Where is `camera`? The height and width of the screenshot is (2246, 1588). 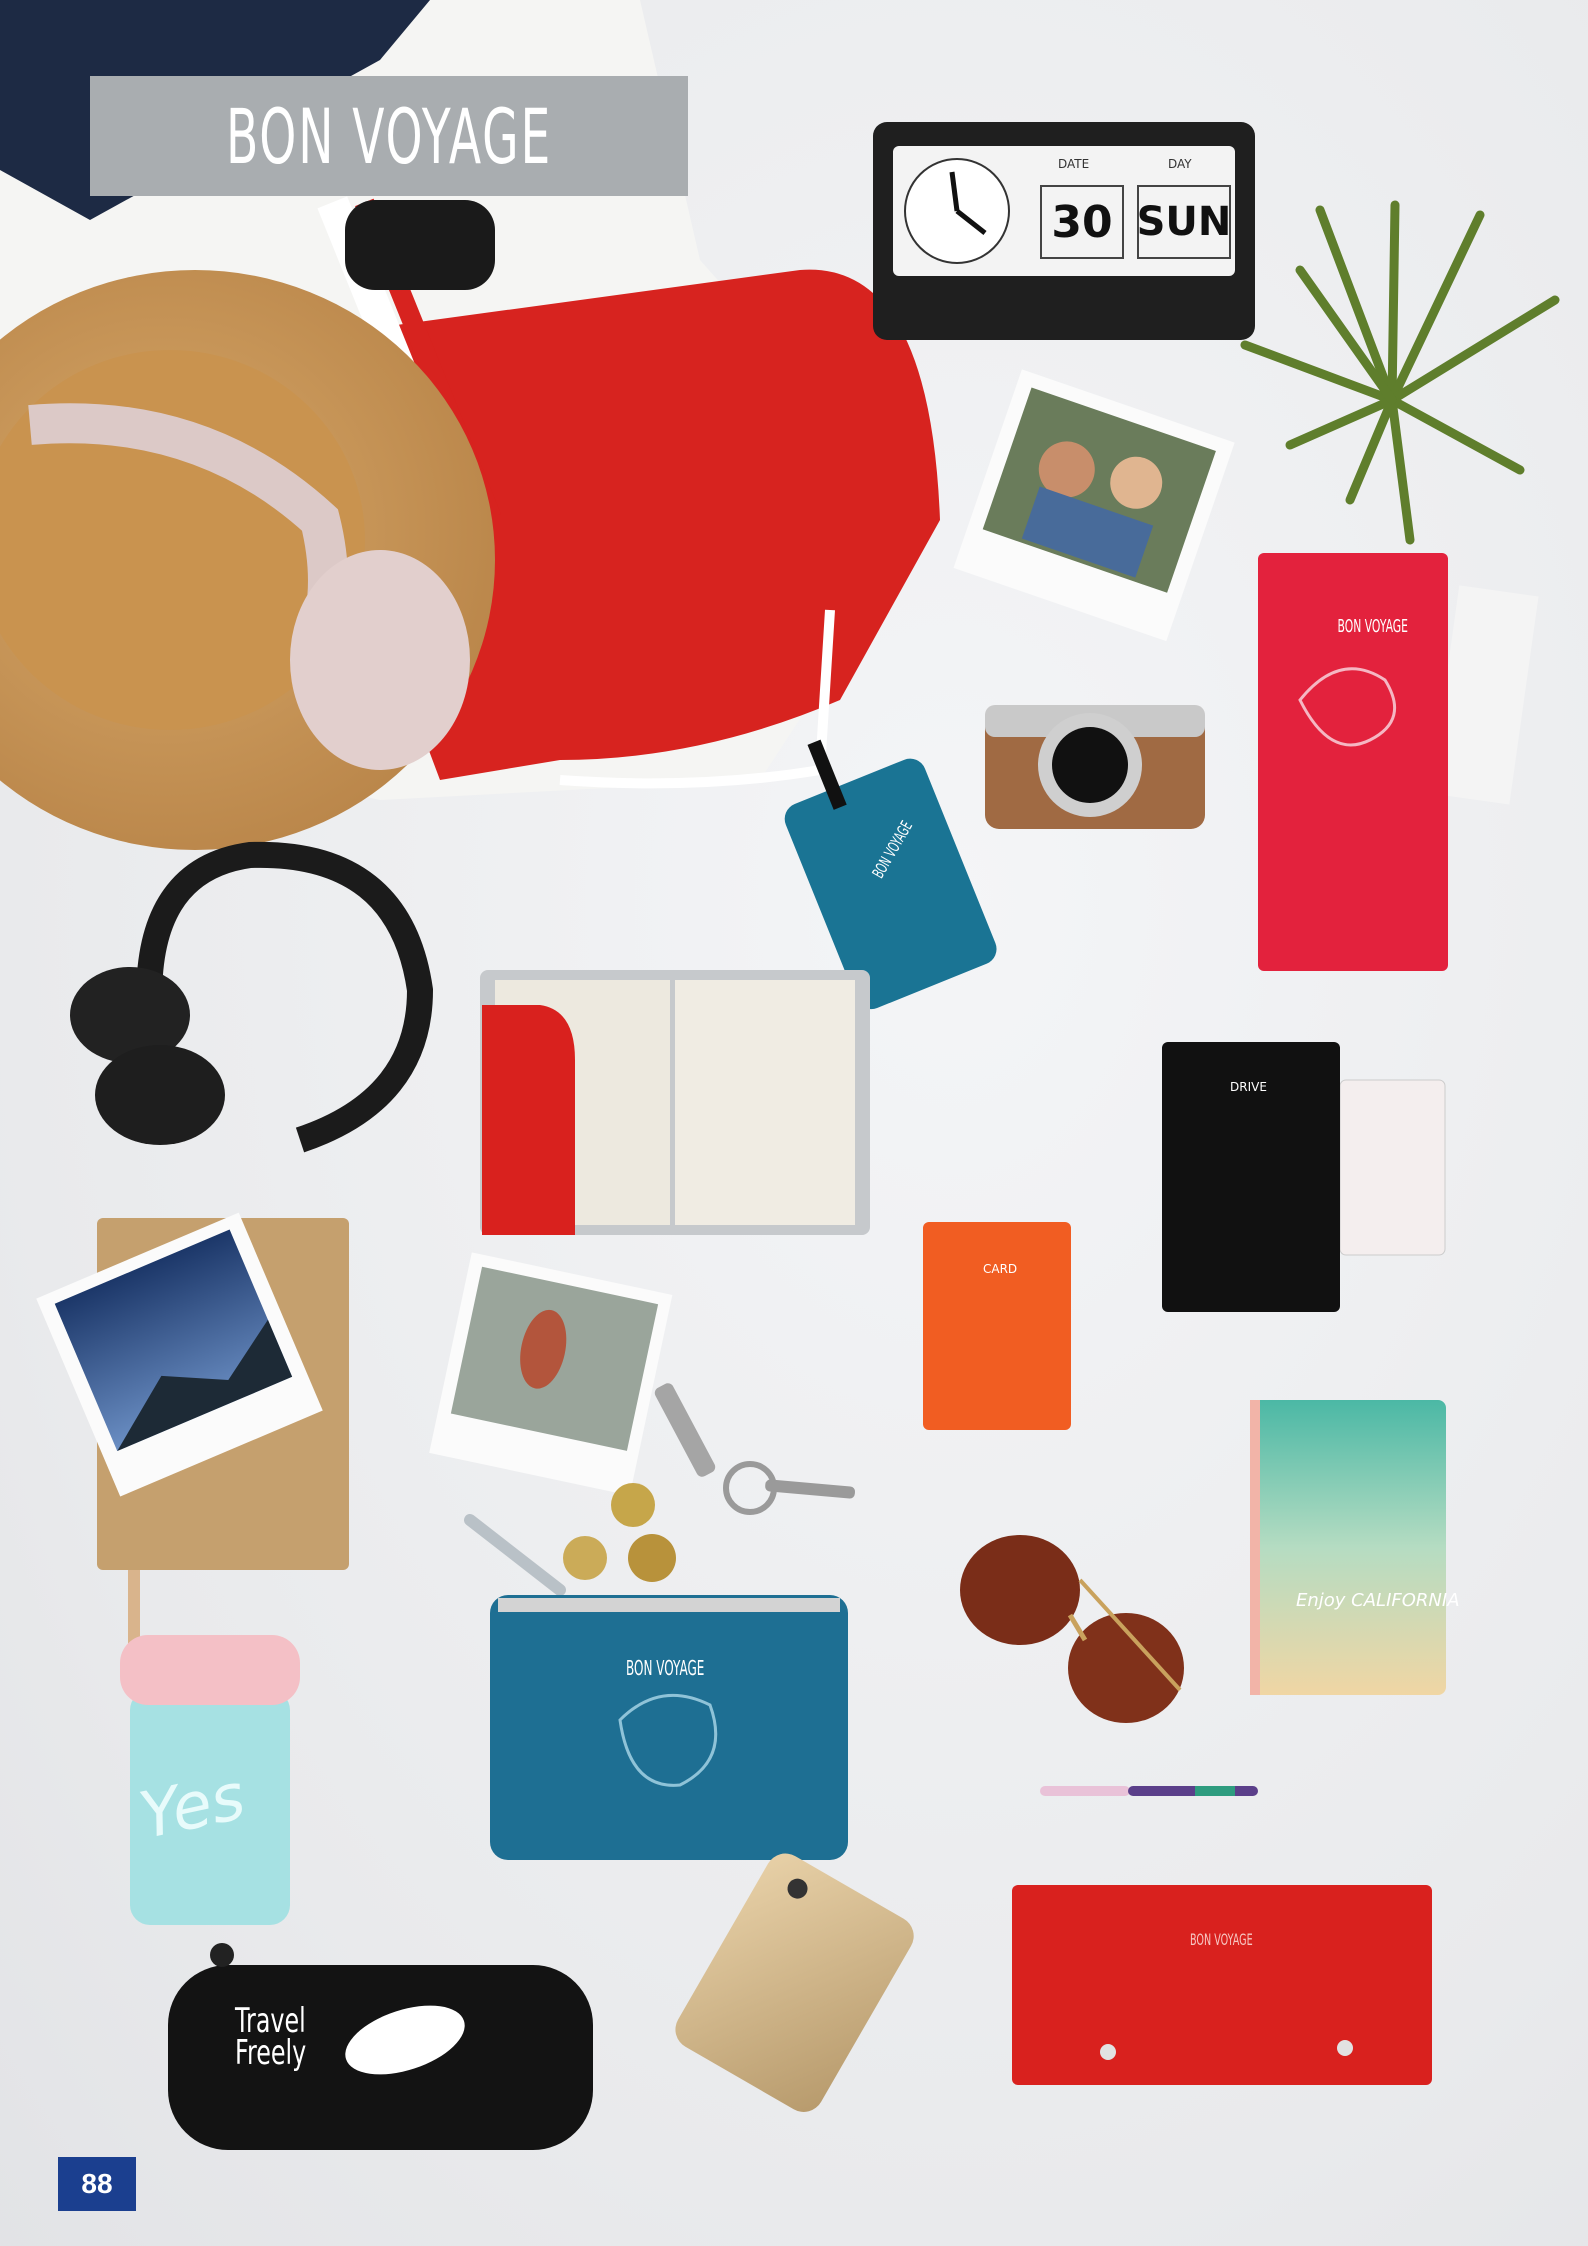 camera is located at coordinates (1095, 767).